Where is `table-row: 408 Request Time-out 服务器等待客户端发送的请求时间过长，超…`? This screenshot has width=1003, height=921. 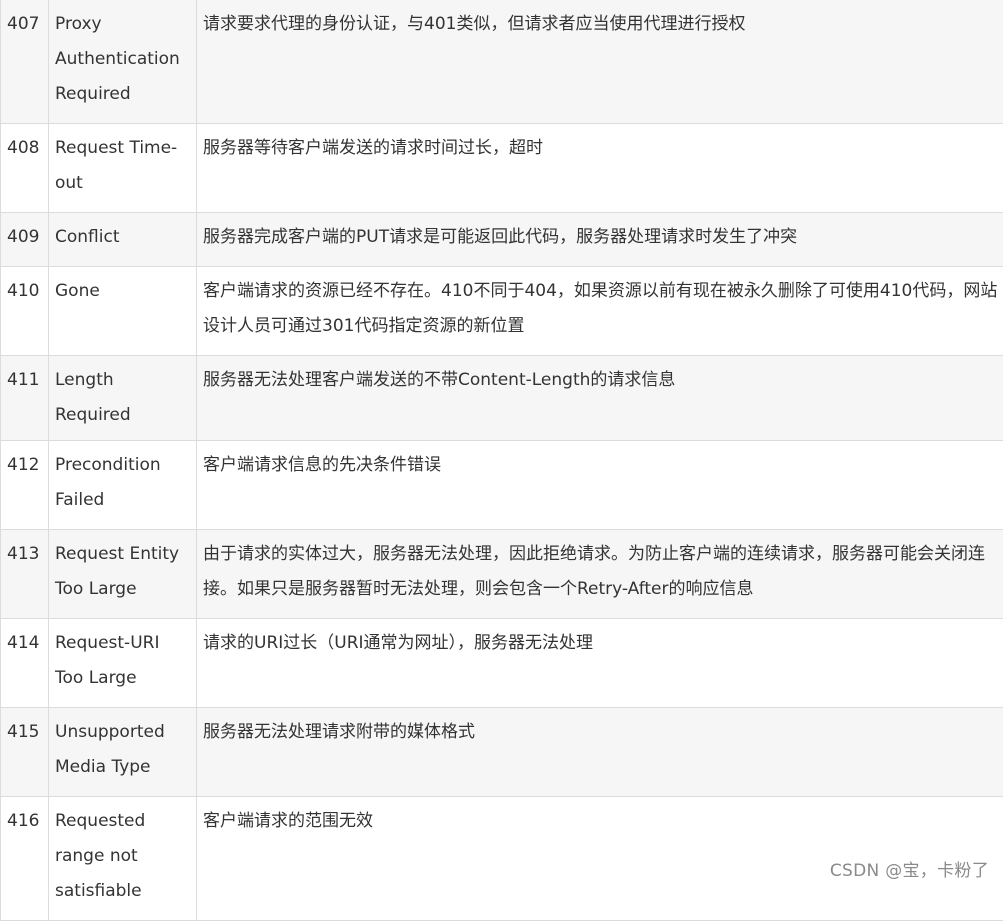
table-row: 408 Request Time-out 服务器等待客户端发送的请求时间过长，超… is located at coordinates (502, 168).